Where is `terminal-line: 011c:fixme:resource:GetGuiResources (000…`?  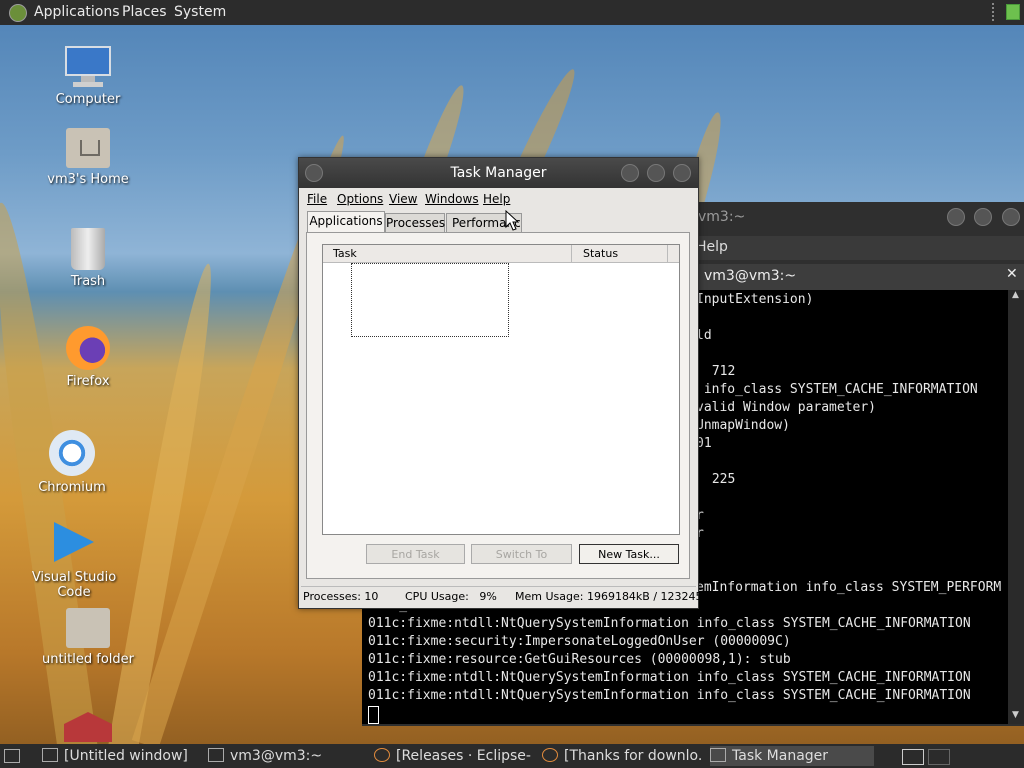 terminal-line: 011c:fixme:resource:GetGuiResources (000… is located at coordinates (579, 659).